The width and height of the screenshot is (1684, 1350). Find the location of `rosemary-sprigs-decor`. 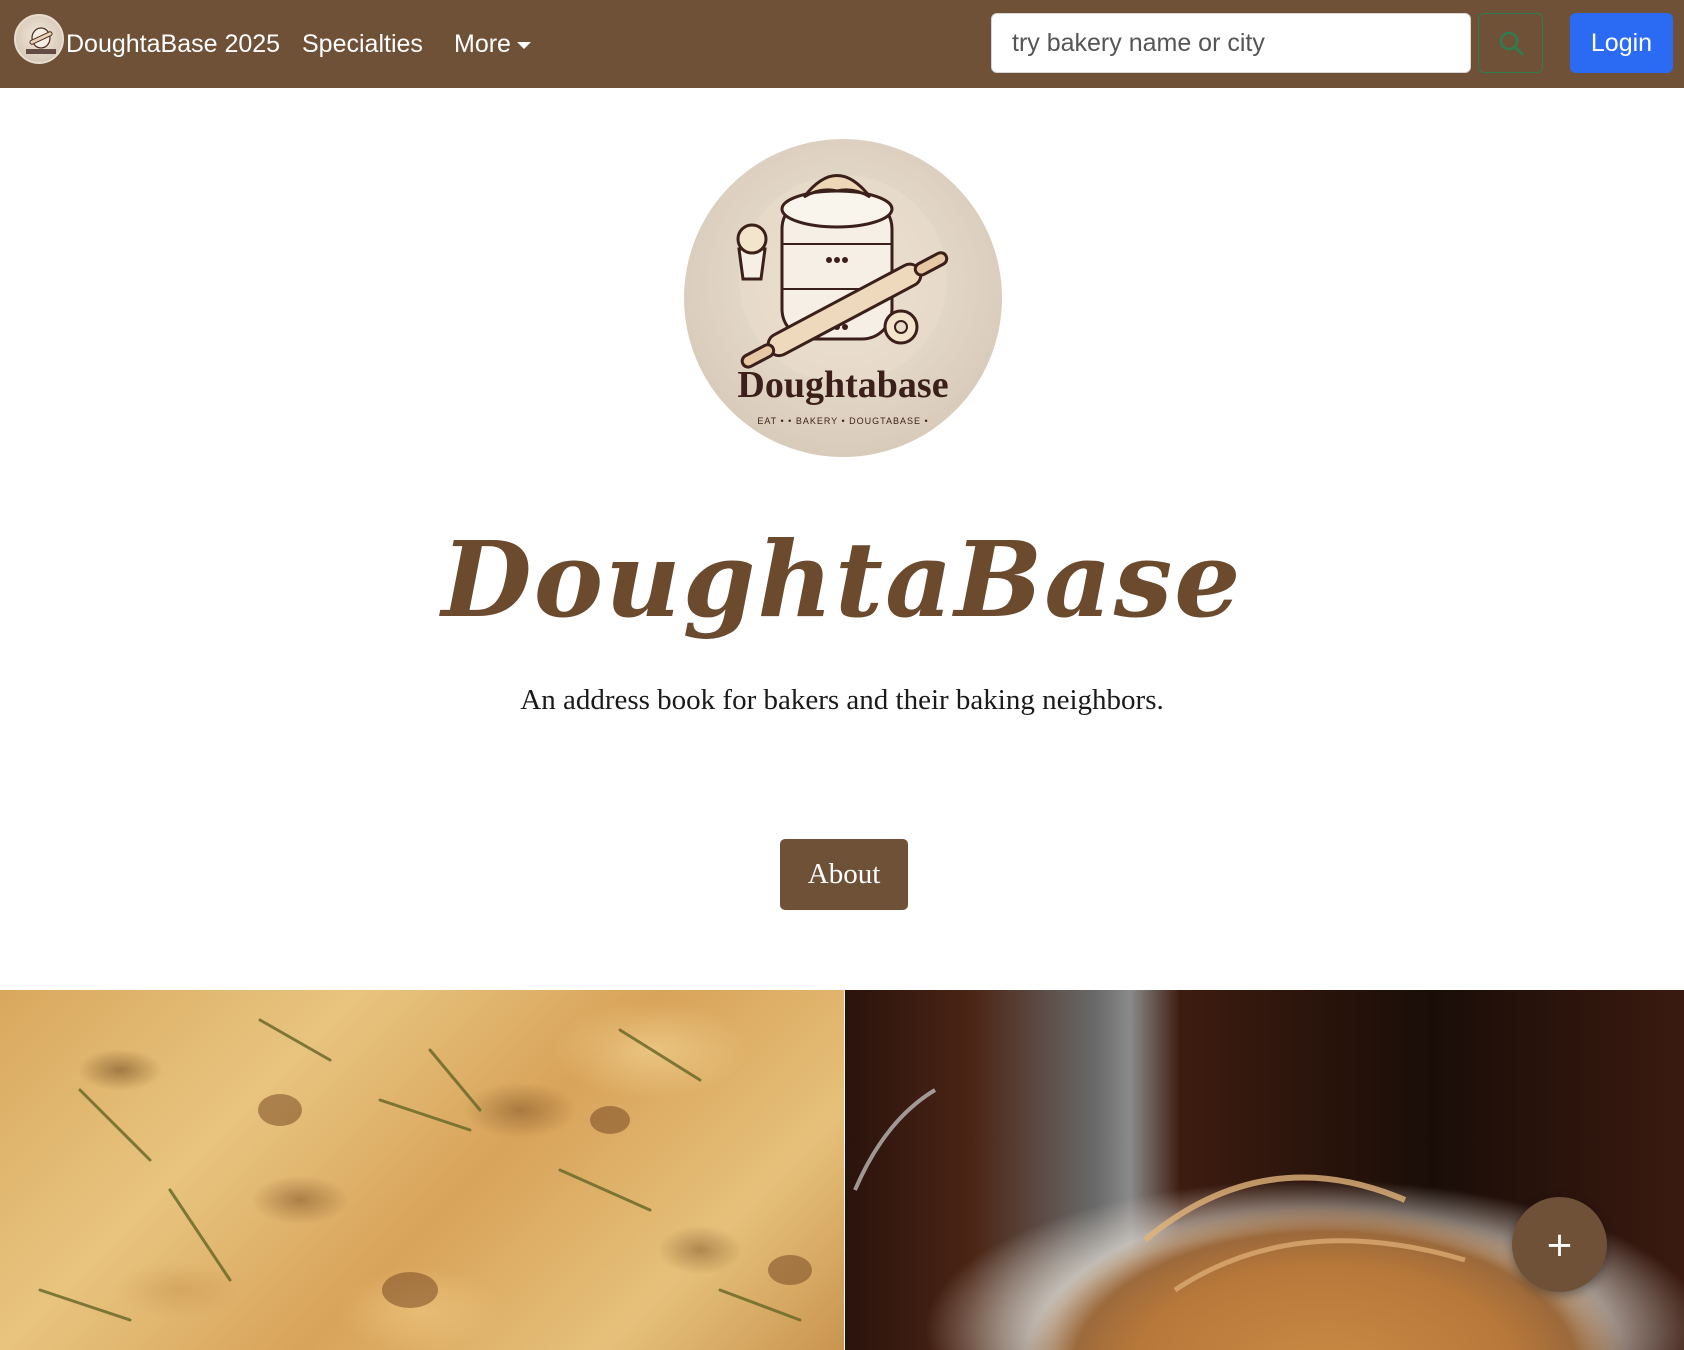

rosemary-sprigs-decor is located at coordinates (425, 1170).